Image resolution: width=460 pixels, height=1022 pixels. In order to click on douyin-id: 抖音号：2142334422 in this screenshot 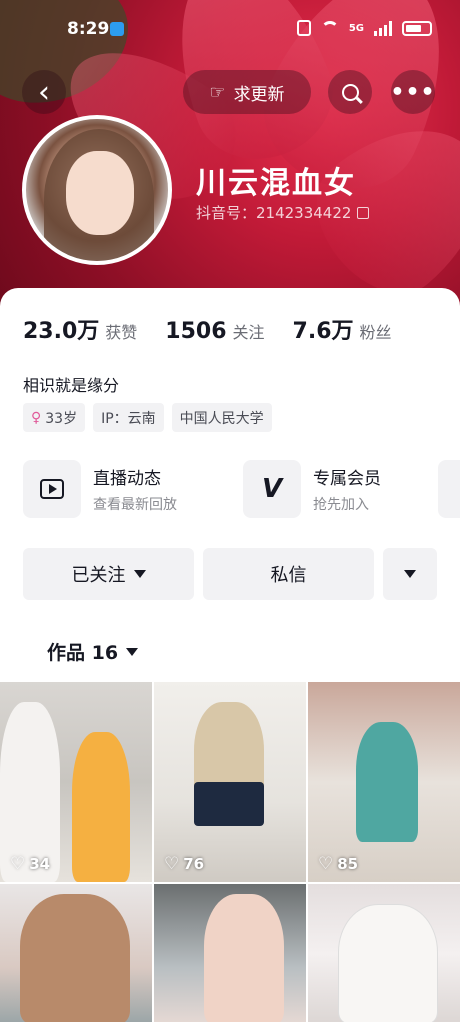, I will do `click(283, 212)`.